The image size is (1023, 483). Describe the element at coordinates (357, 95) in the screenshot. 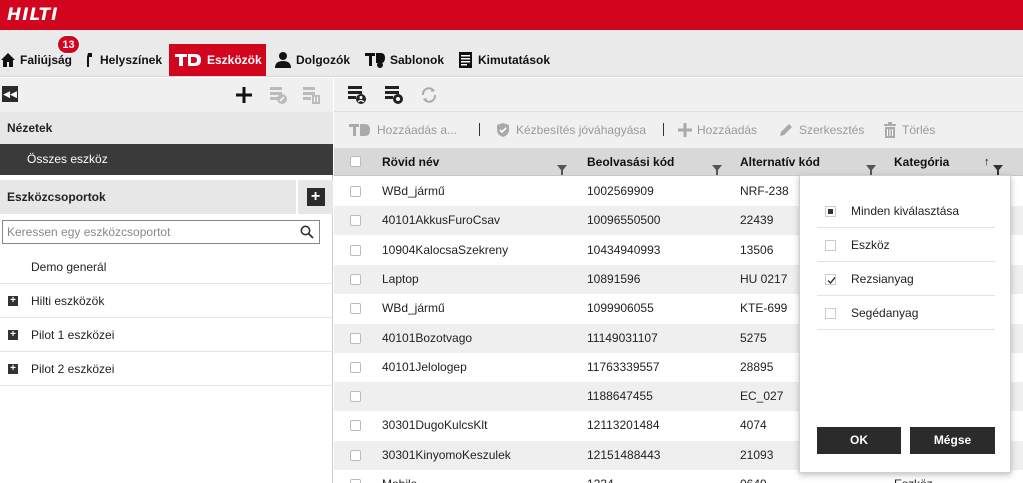

I see `tool-detail-icon` at that location.